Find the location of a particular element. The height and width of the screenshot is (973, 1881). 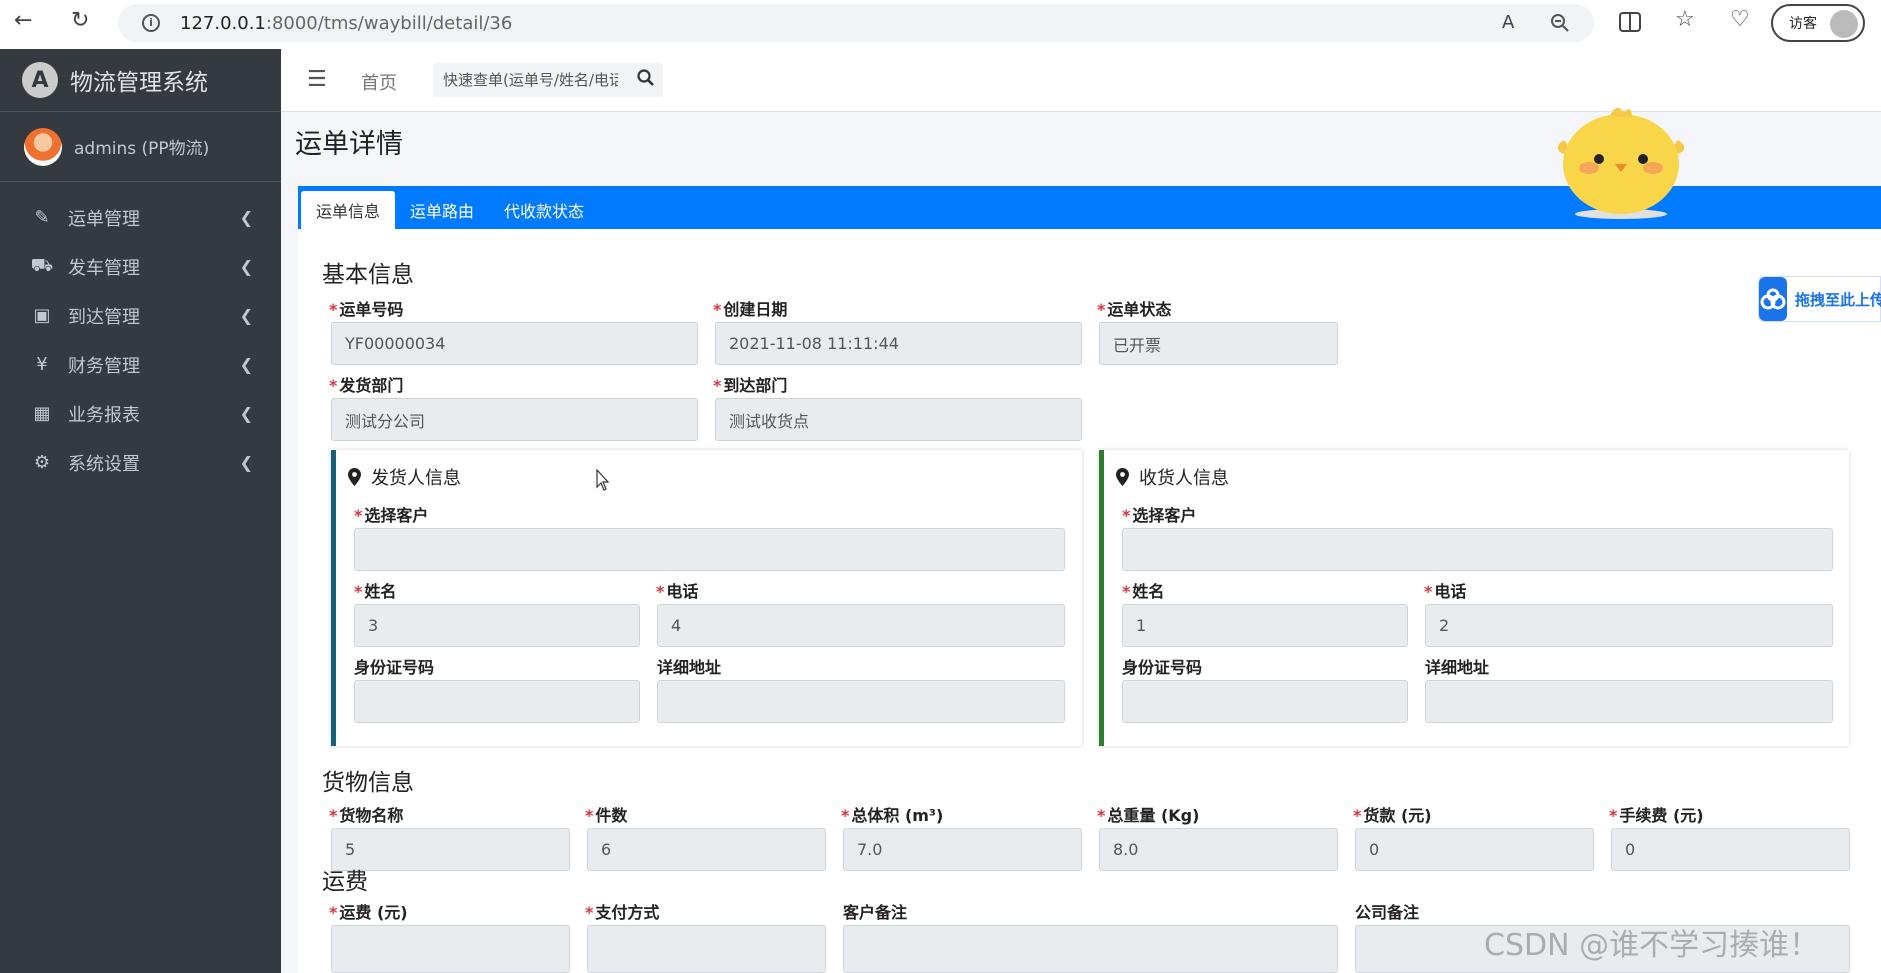

goods-name-label: * 货物名称 is located at coordinates (366, 815).